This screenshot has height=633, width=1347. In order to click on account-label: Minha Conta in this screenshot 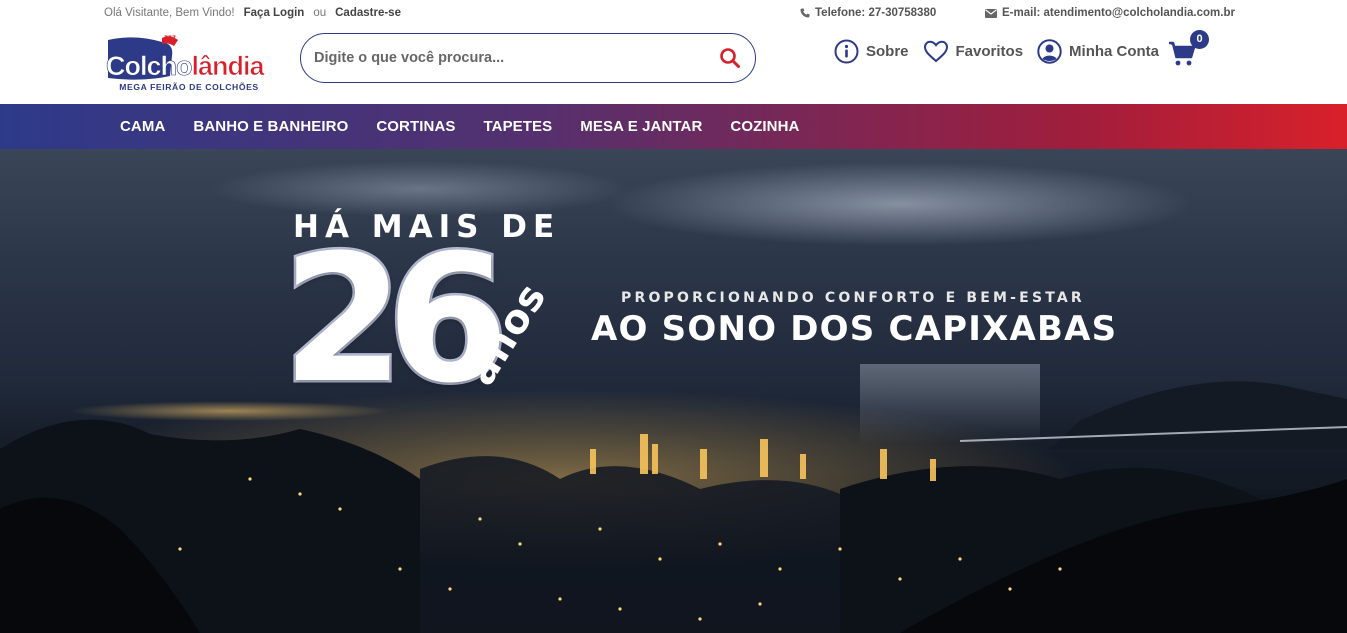, I will do `click(1114, 51)`.